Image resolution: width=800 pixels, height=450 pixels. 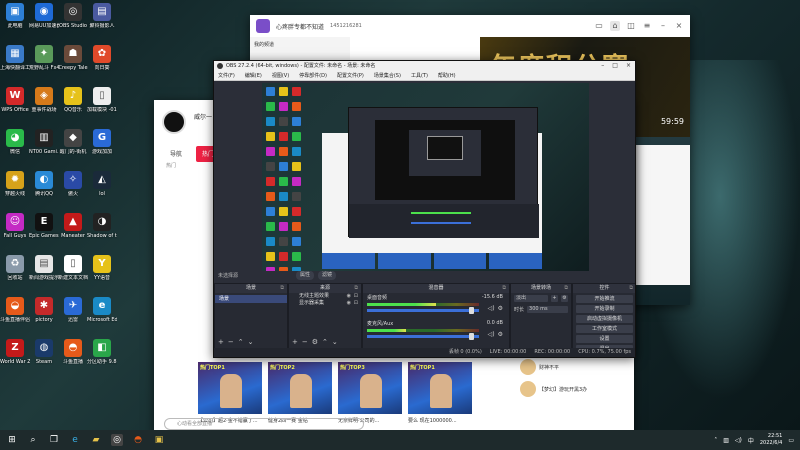 What do you see at coordinates (628, 66) in the screenshot?
I see `close-icon: ×` at bounding box center [628, 66].